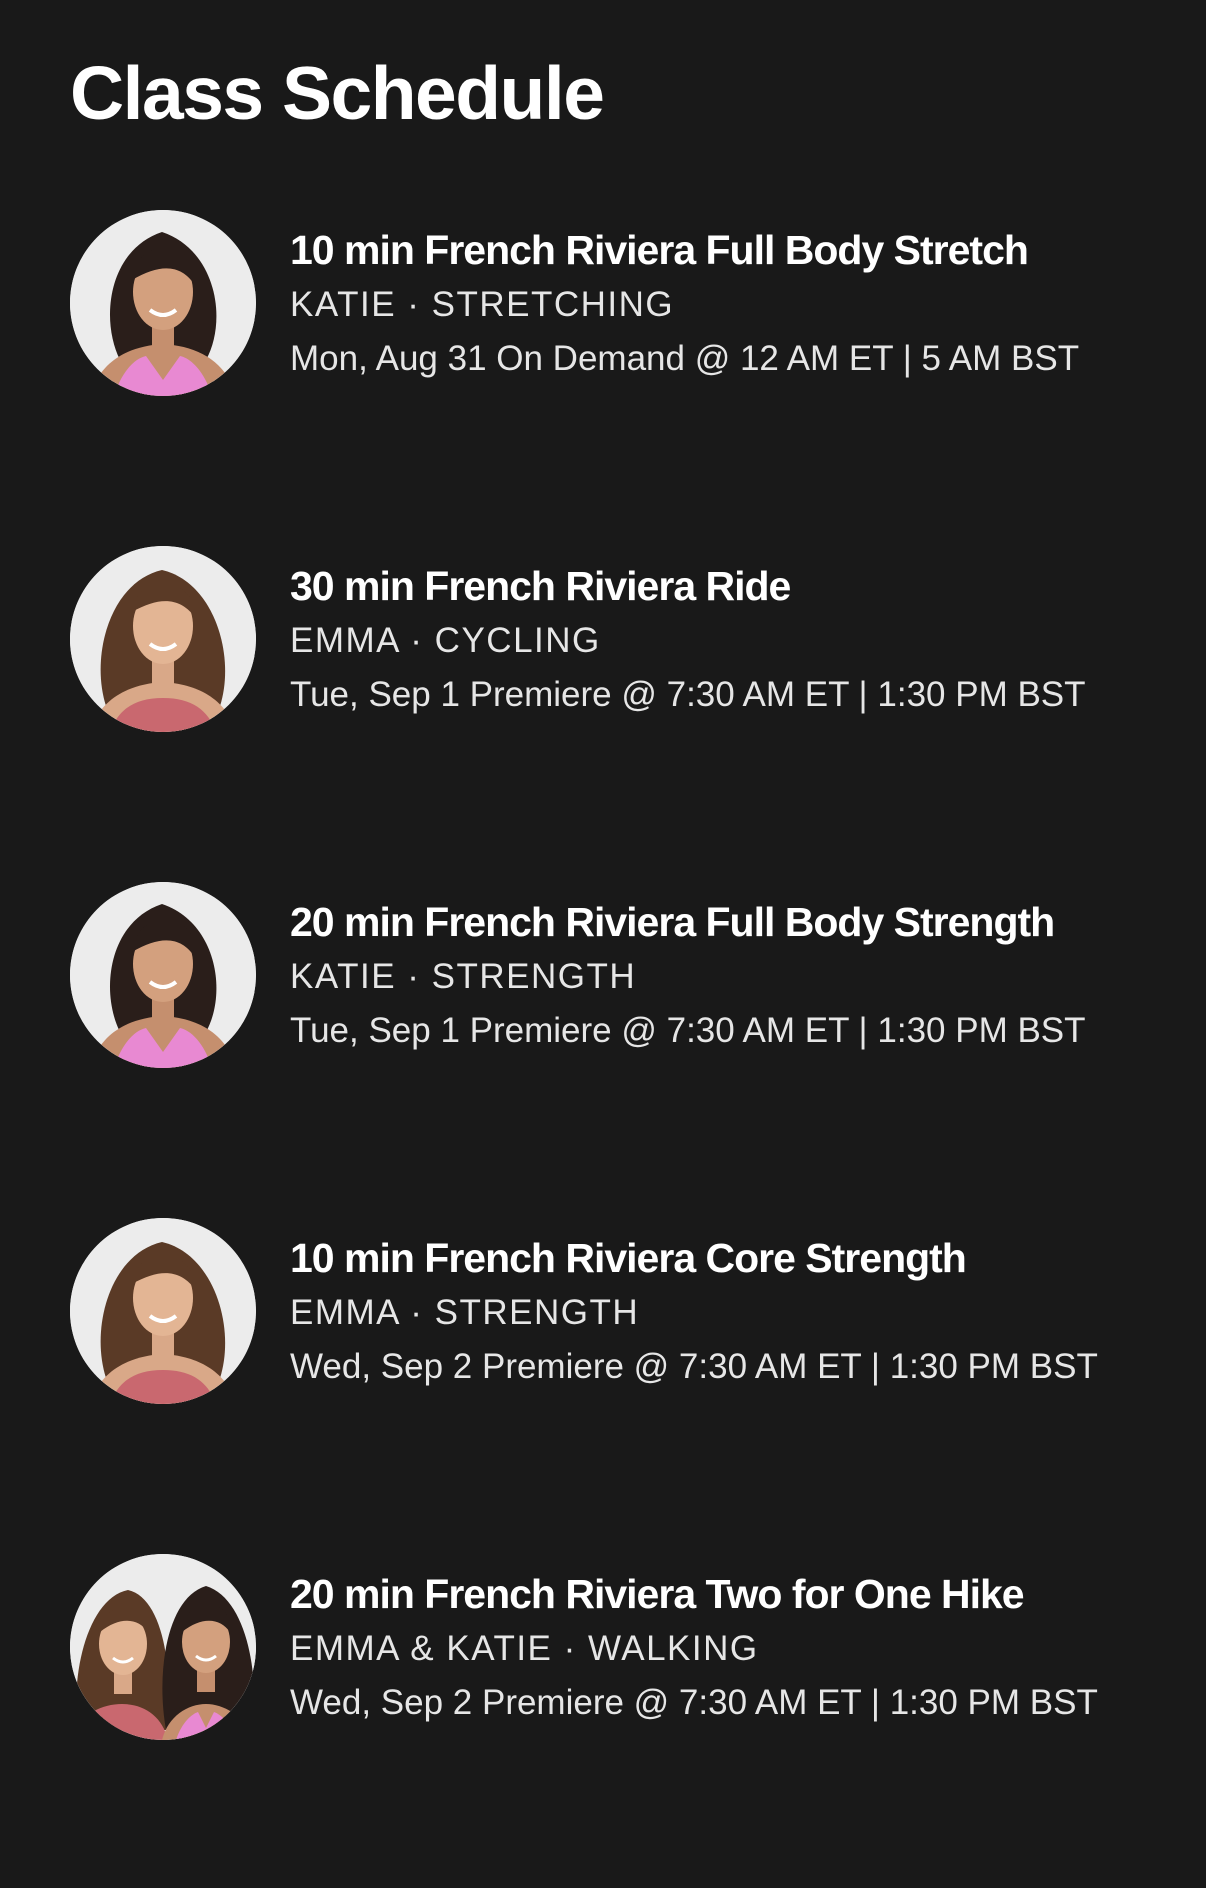  I want to click on class-instructor-category: EMMA · CYCLING, so click(445, 640).